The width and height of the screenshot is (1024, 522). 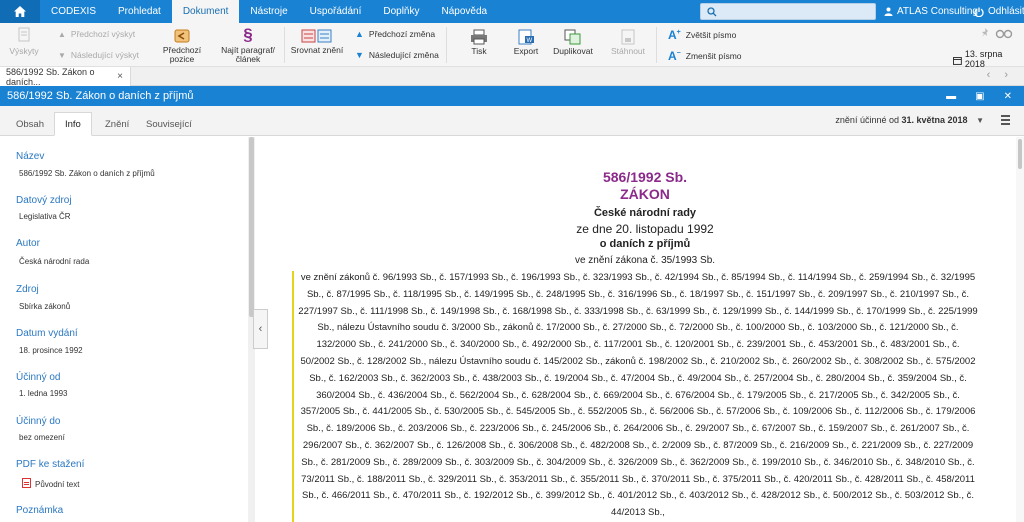 I want to click on law-date: ze dne 20. listopadu 1992, so click(x=645, y=229).